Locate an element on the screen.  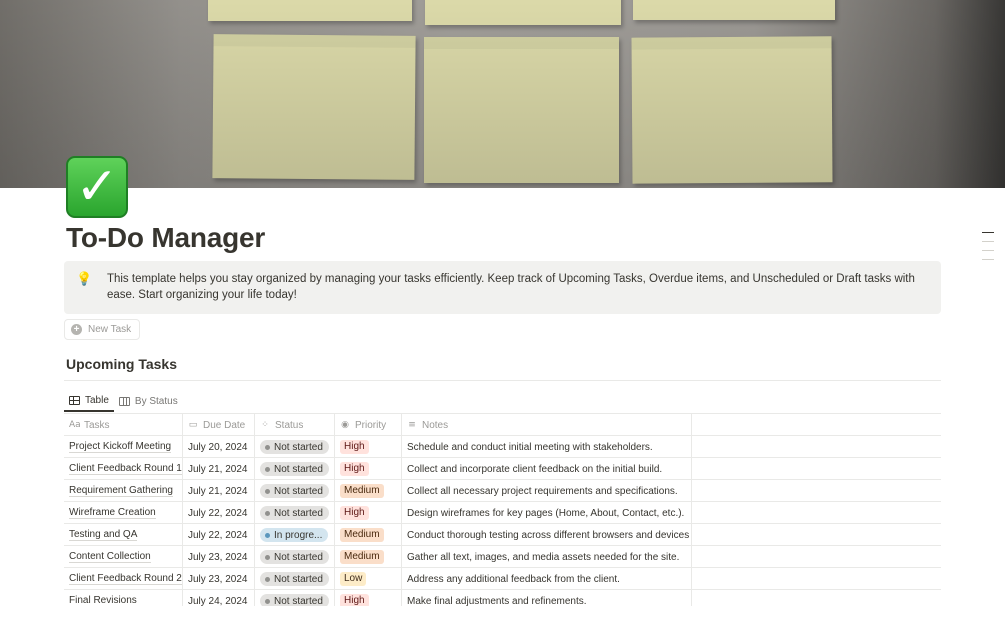
new-task-button: + New Task is located at coordinates (102, 329).